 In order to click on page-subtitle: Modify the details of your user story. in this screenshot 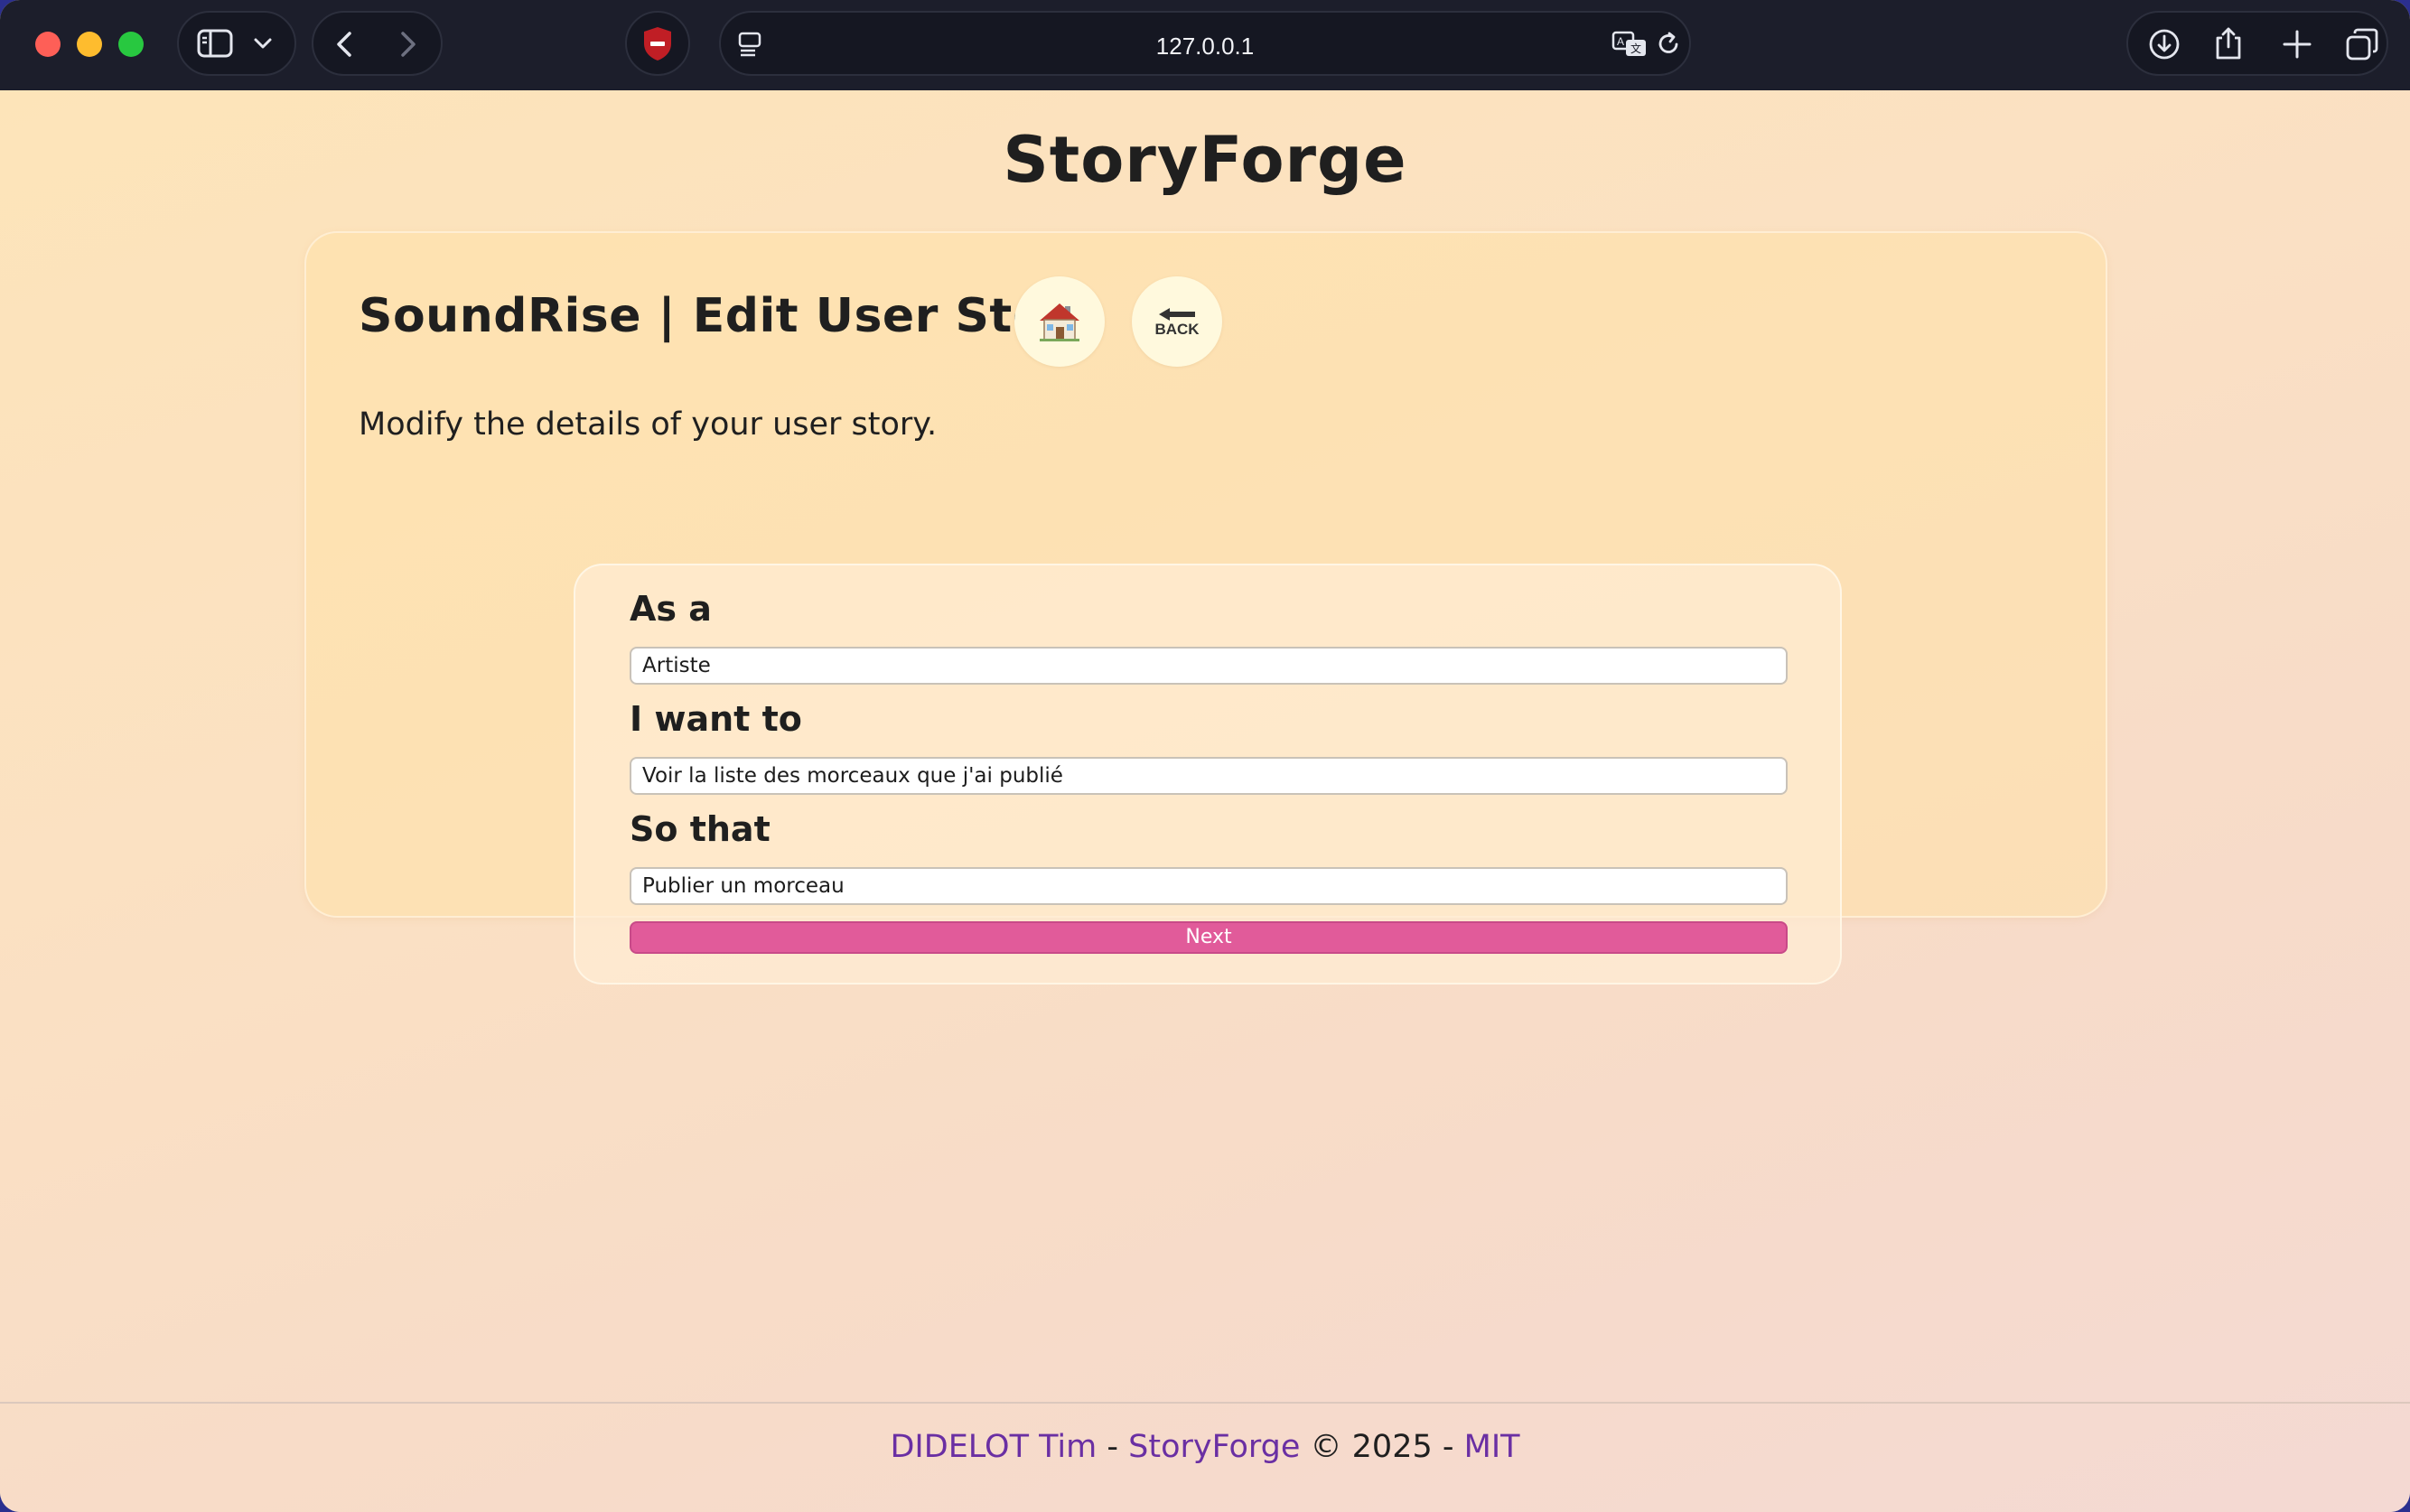, I will do `click(649, 424)`.